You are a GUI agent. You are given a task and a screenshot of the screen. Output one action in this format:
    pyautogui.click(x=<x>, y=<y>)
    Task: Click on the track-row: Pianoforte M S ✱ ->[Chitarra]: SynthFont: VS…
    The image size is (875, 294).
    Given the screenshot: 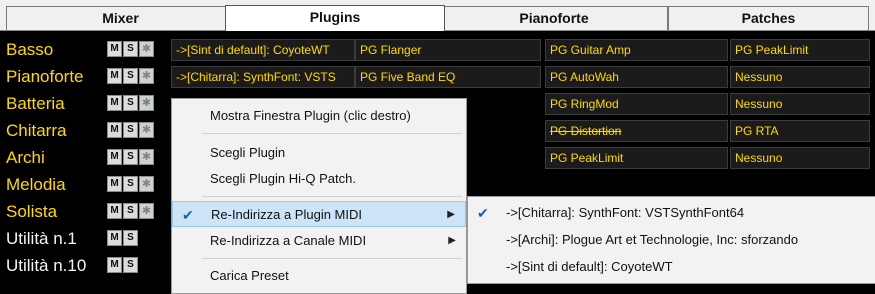 What is the action you would take?
    pyautogui.click(x=437, y=77)
    